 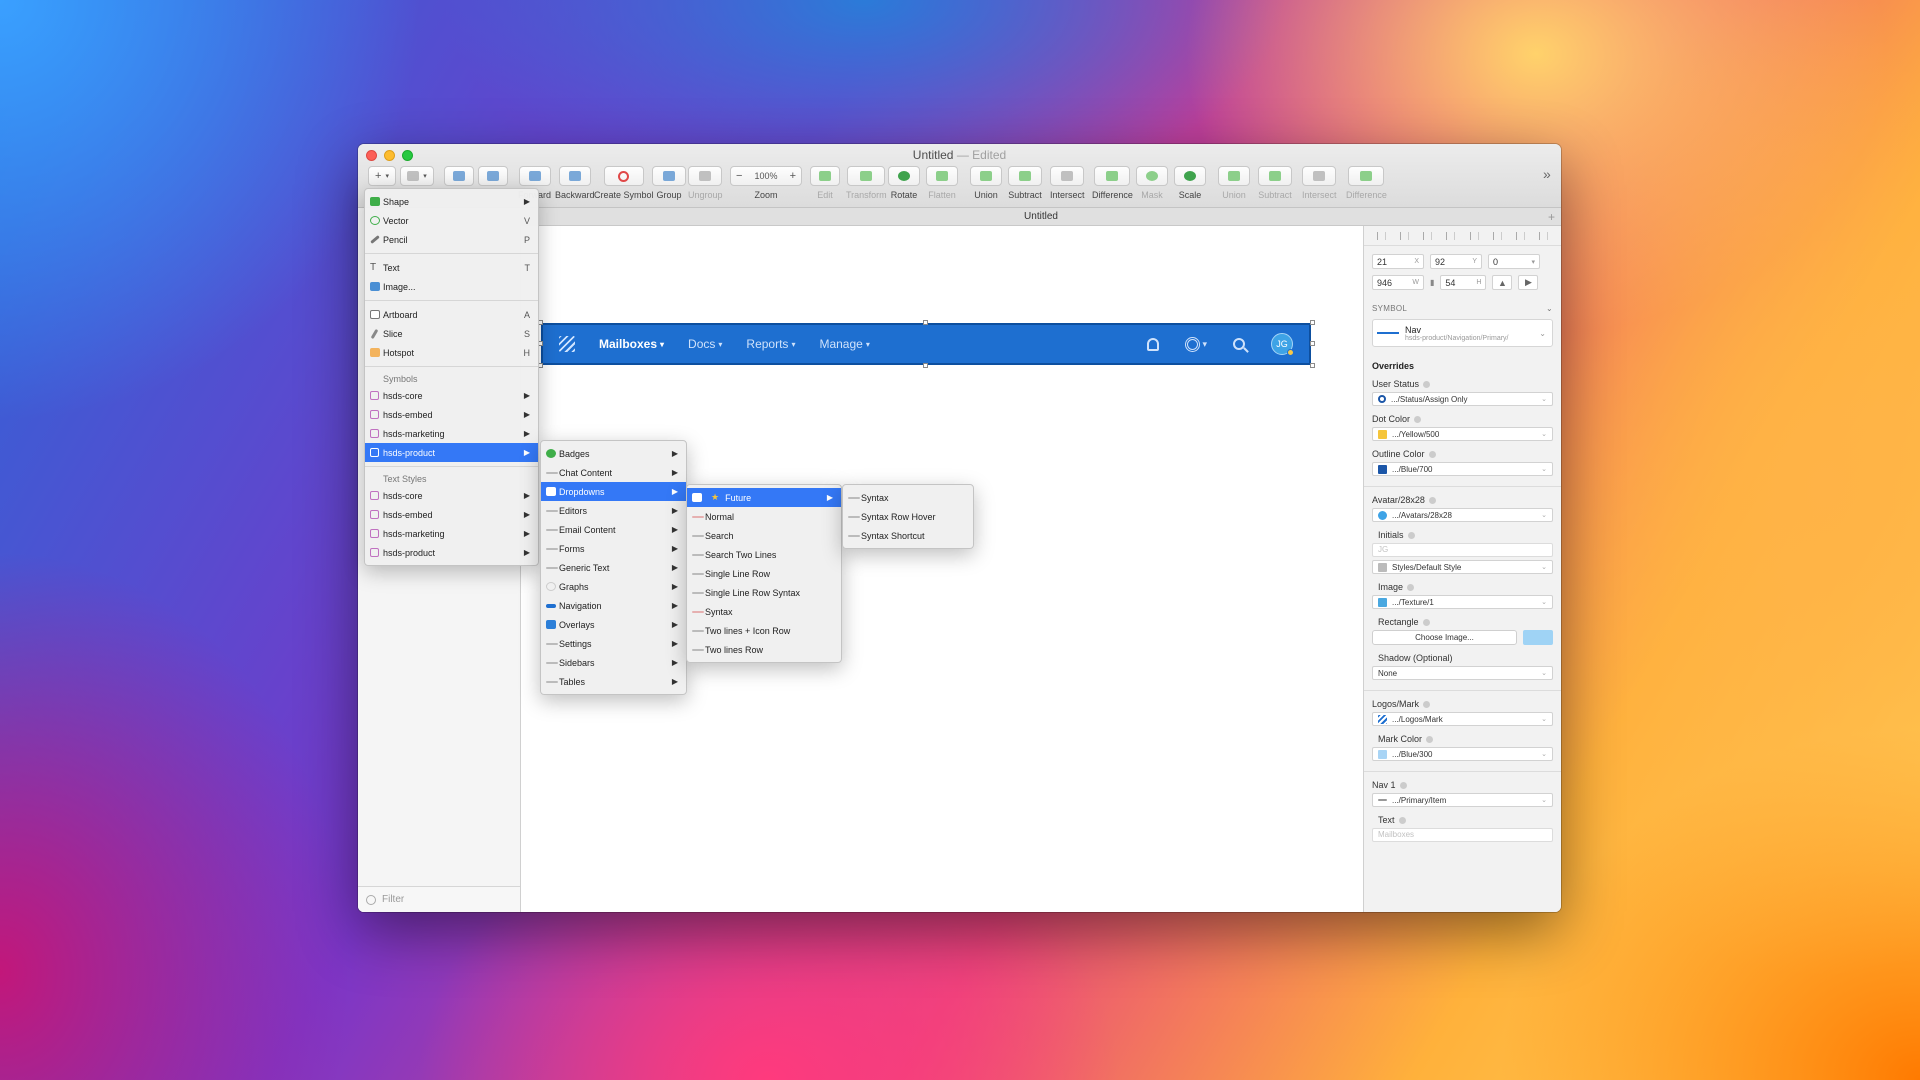 I want to click on menu-item-category-dropdowns: Dropdowns ▶, so click(x=613, y=491).